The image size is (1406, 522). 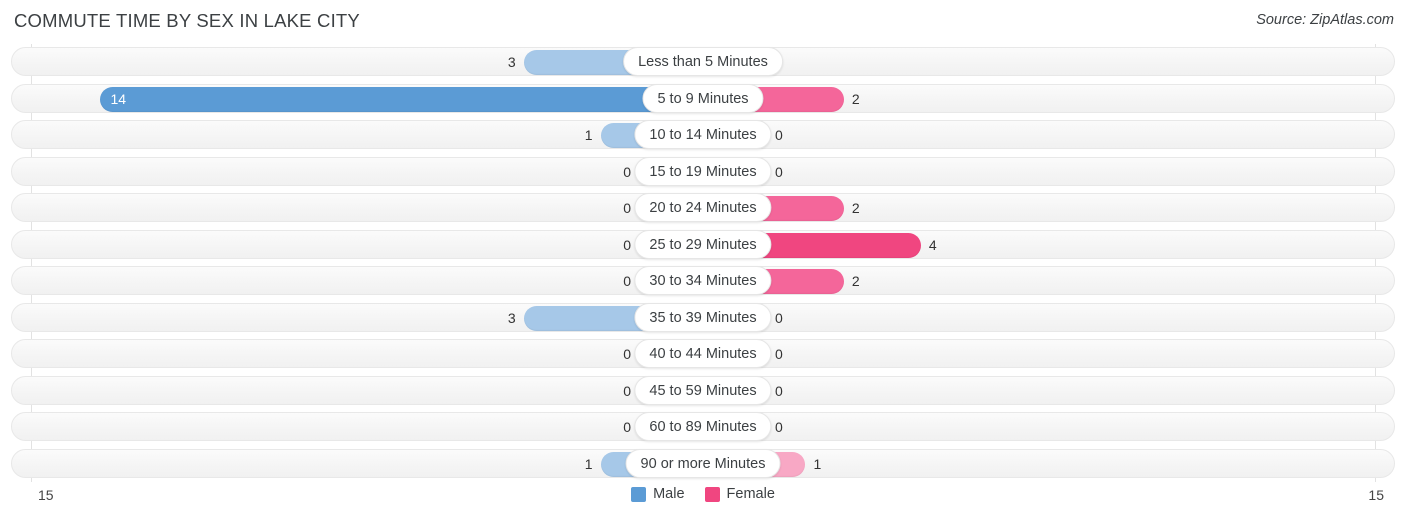 I want to click on bar-row: 0 4 25 to 29 Minutes, so click(x=703, y=245).